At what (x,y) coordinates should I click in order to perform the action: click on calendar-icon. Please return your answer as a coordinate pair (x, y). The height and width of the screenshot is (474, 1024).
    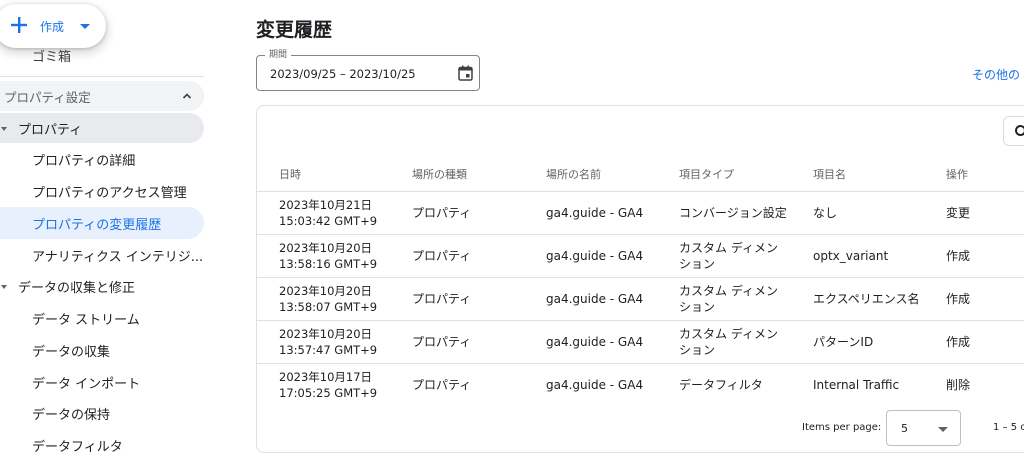
    Looking at the image, I should click on (465, 73).